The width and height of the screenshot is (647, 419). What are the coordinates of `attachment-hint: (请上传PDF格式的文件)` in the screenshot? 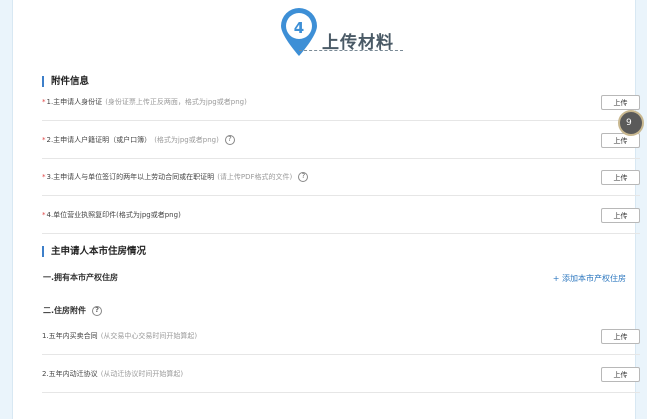 It's located at (255, 176).